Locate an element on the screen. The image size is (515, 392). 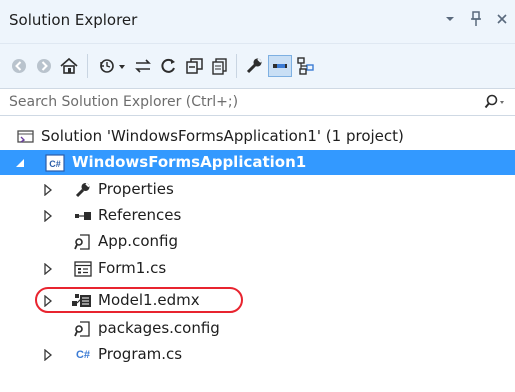
home-icon is located at coordinates (69, 66).